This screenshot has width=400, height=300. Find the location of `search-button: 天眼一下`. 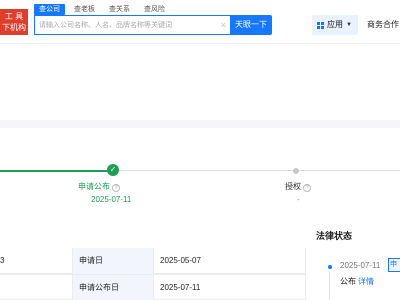

search-button: 天眼一下 is located at coordinates (251, 25).